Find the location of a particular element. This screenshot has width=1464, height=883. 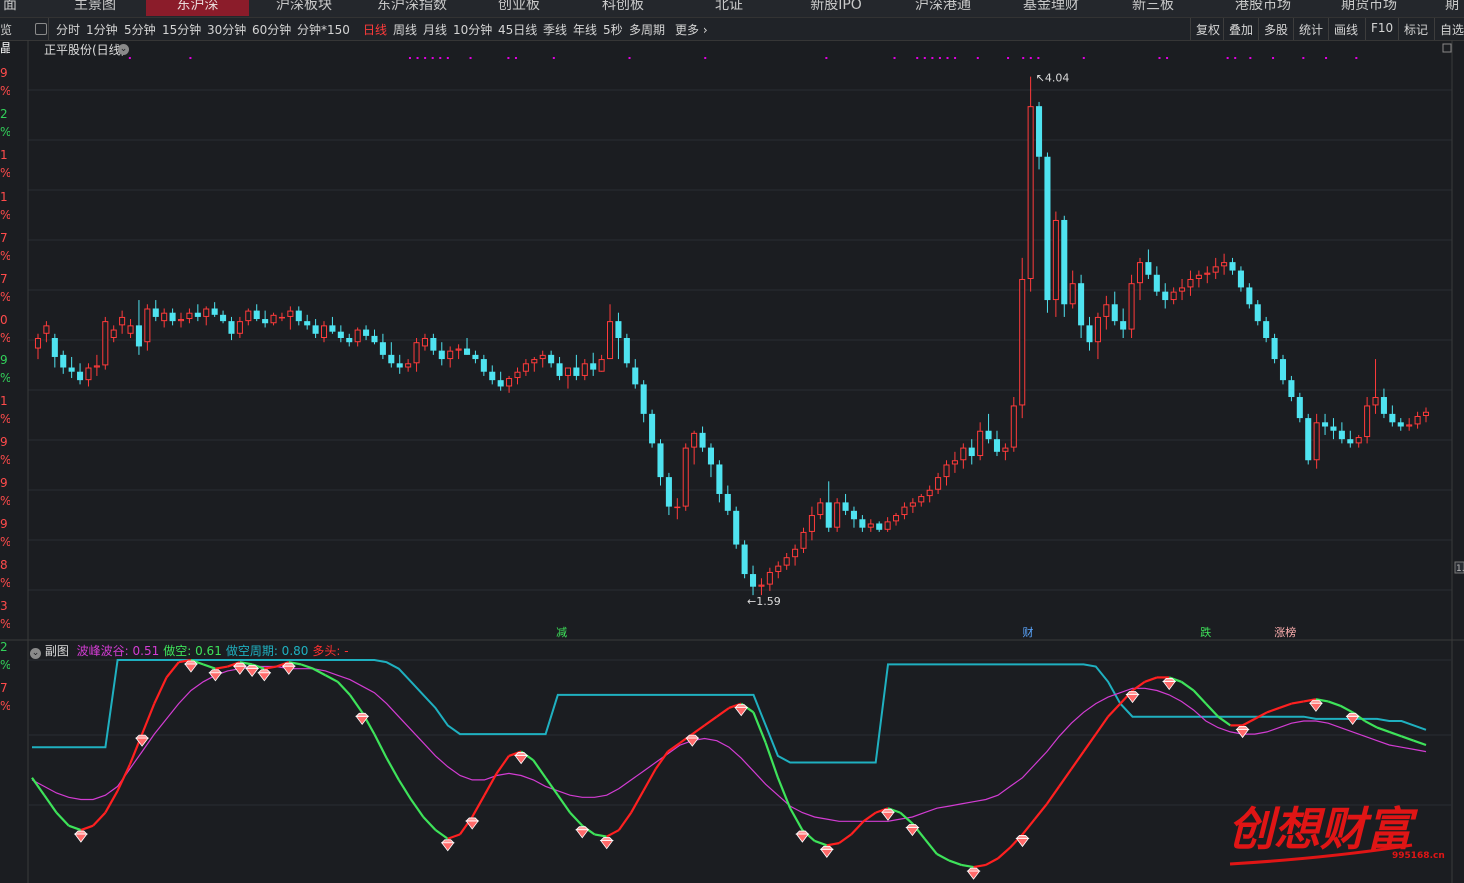

event-marker-1: 财 is located at coordinates (1028, 632).